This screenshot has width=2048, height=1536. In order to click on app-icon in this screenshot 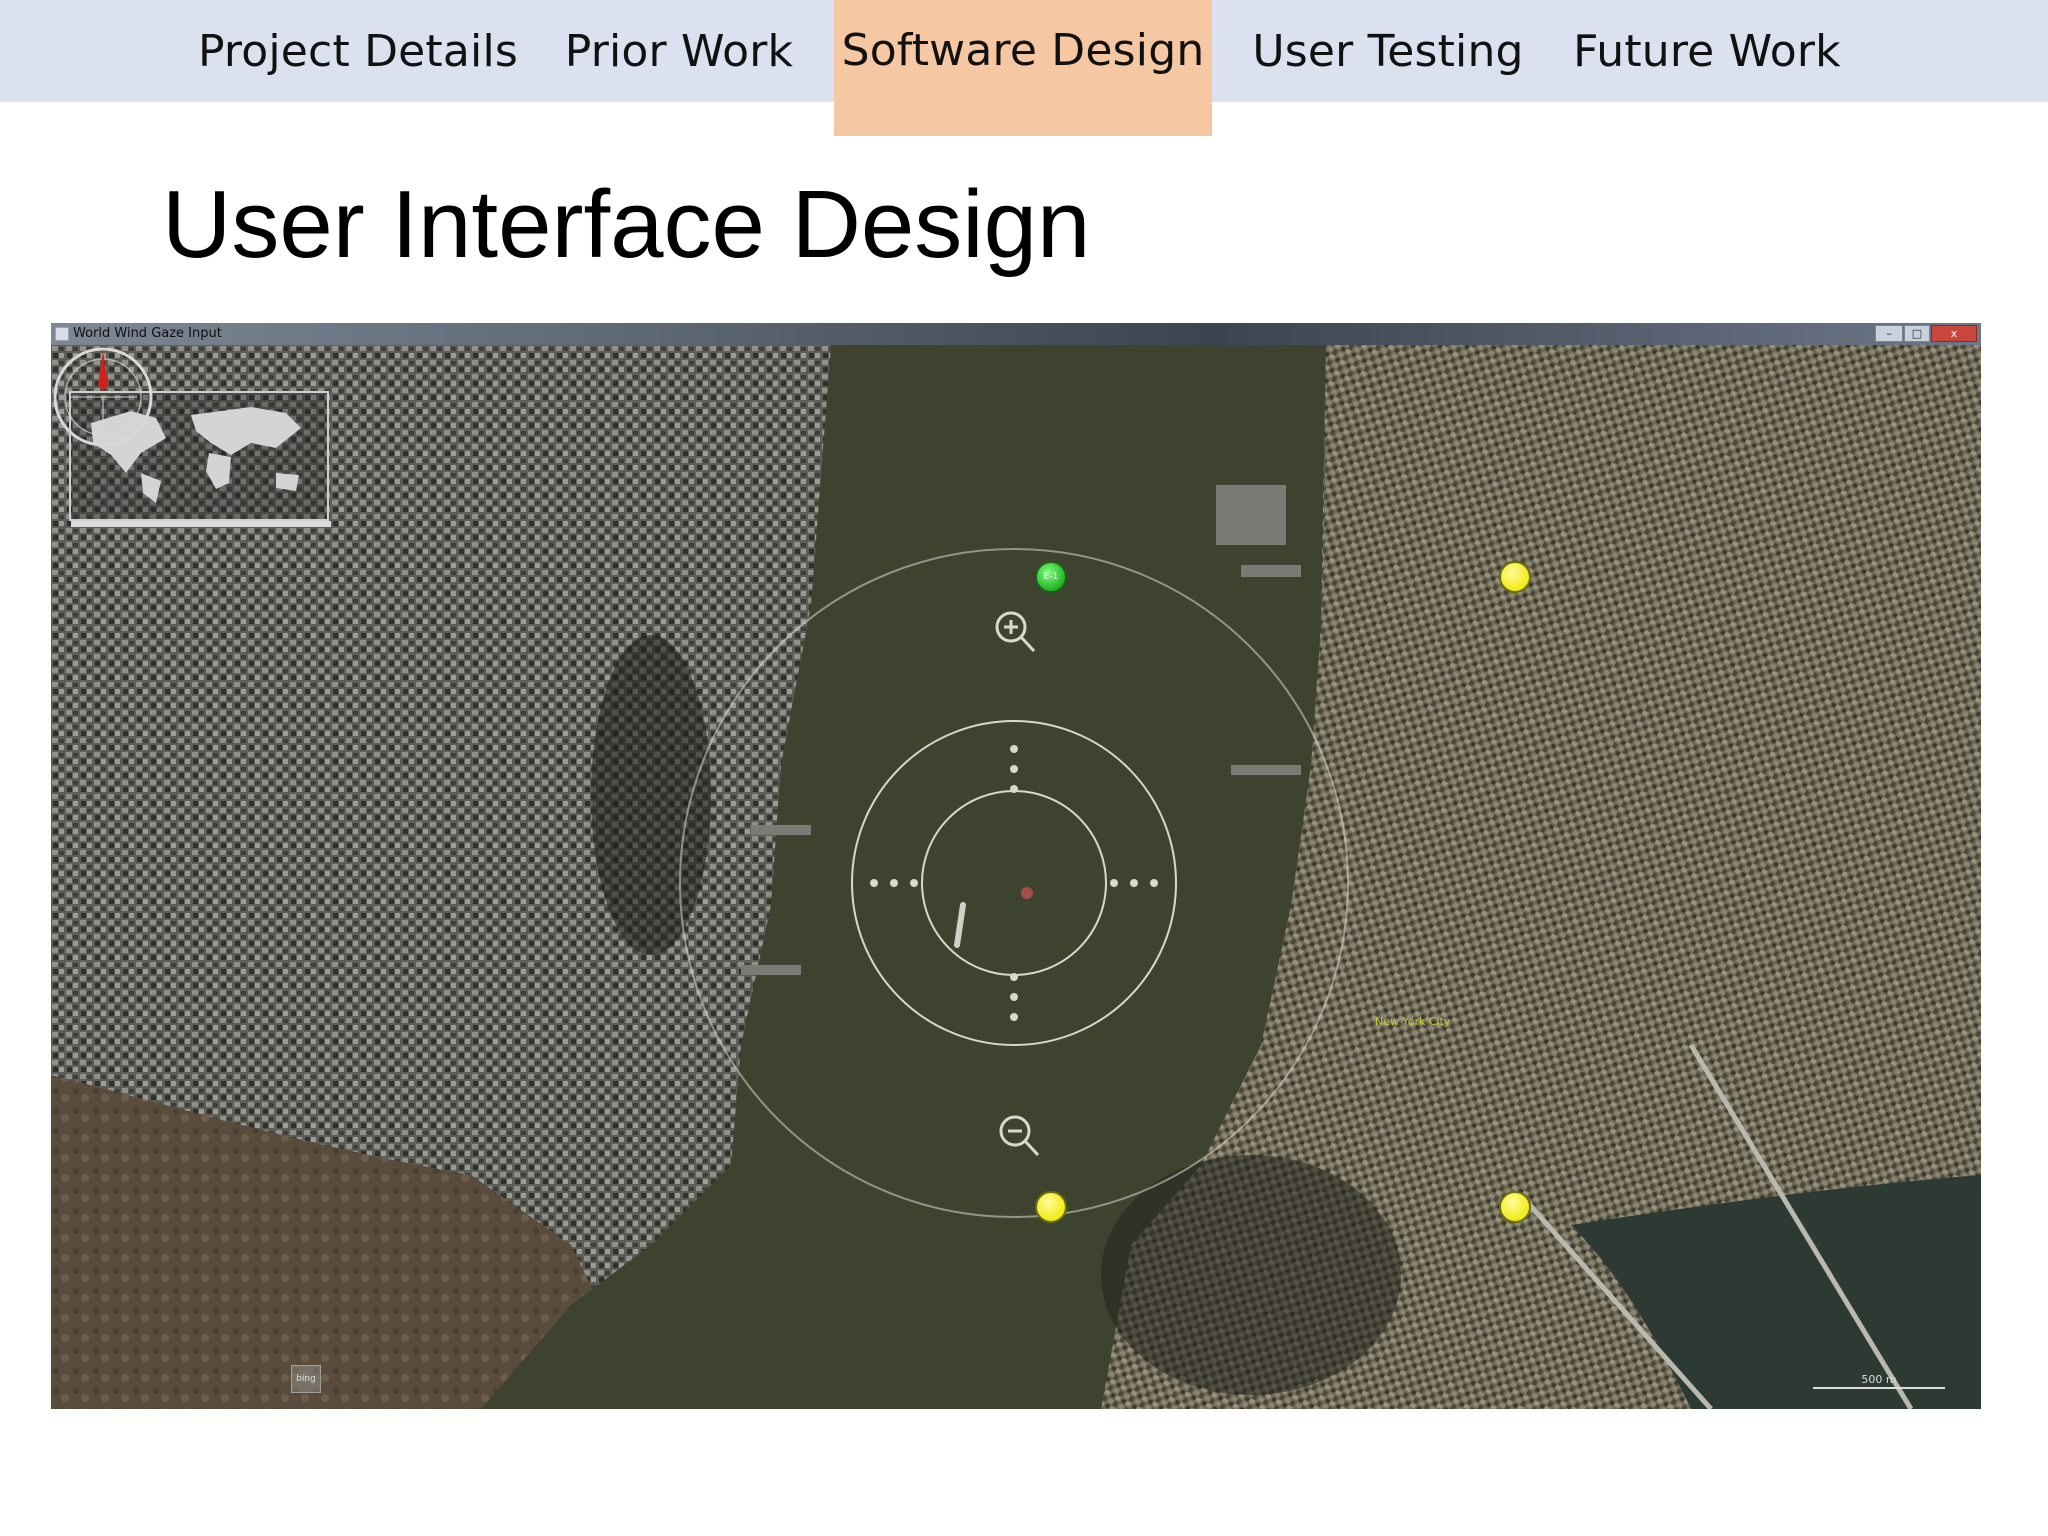, I will do `click(62, 334)`.